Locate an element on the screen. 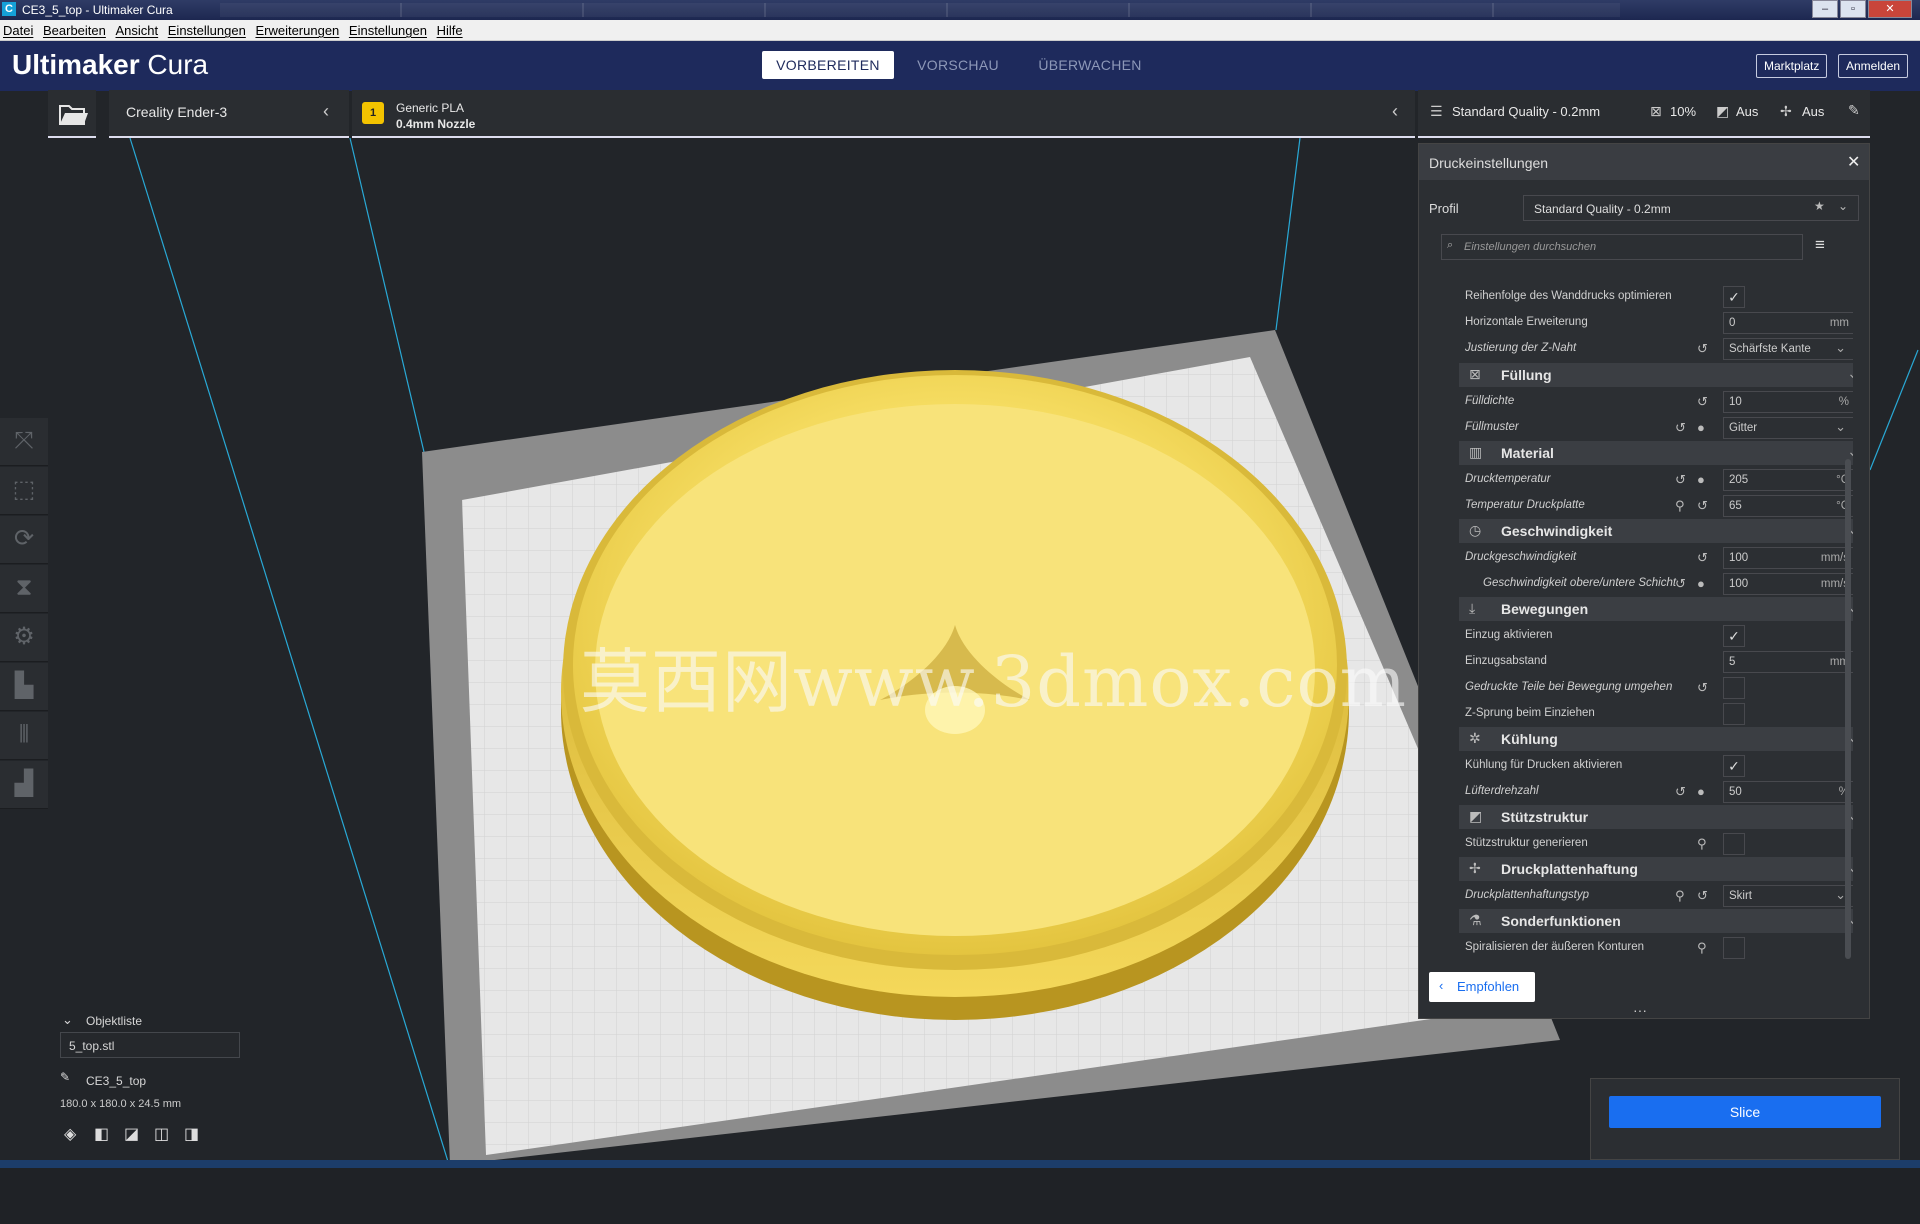 The width and height of the screenshot is (1920, 1224). field-value: Schärfste Kante is located at coordinates (1770, 349).